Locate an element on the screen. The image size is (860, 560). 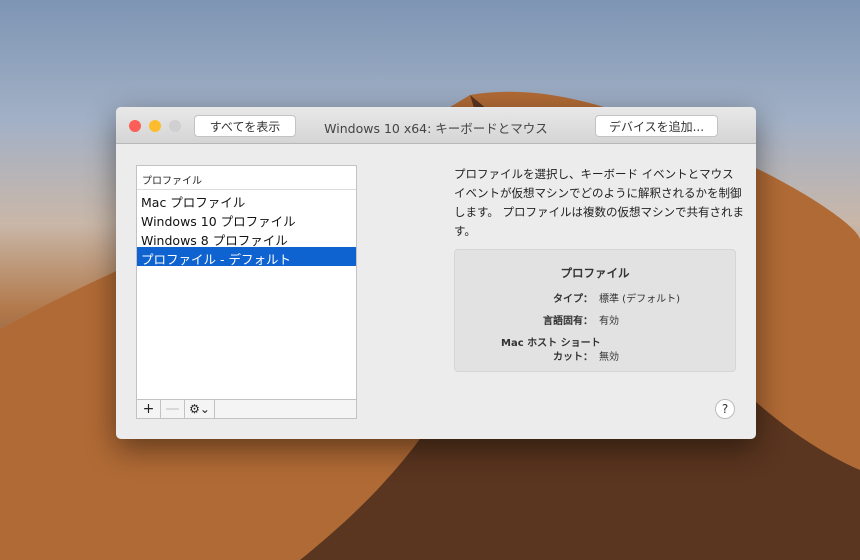
type-label: タイプ： is located at coordinates (573, 299).